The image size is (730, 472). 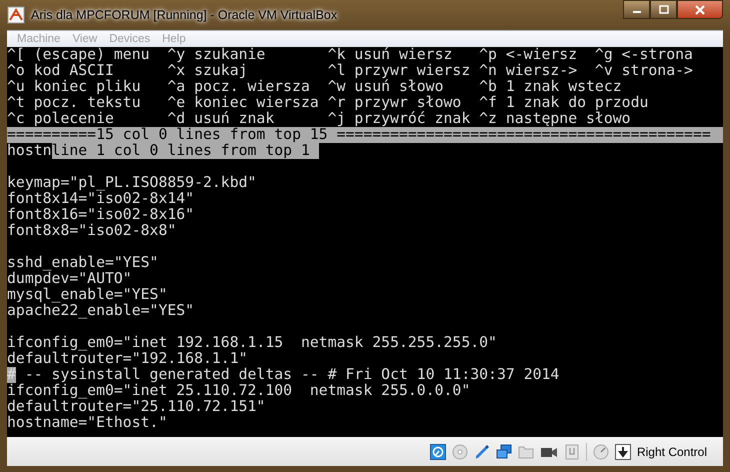 I want to click on config-line: mysql_enable="YES", so click(x=87, y=295).